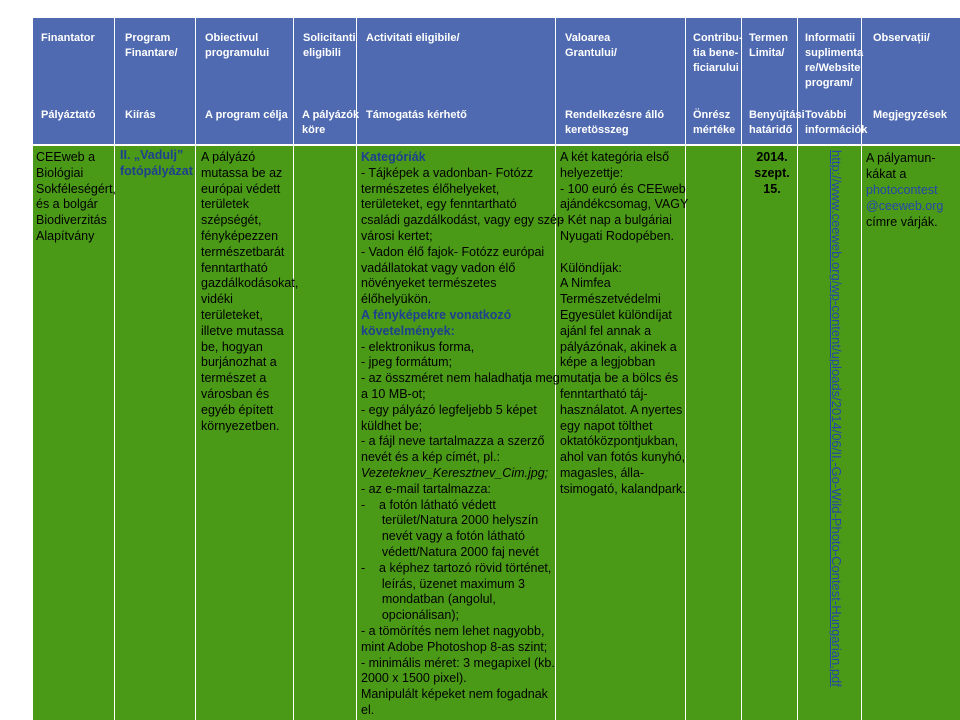  Describe the element at coordinates (592, 172) in the screenshot. I see `grant-line: helyezettje:` at that location.